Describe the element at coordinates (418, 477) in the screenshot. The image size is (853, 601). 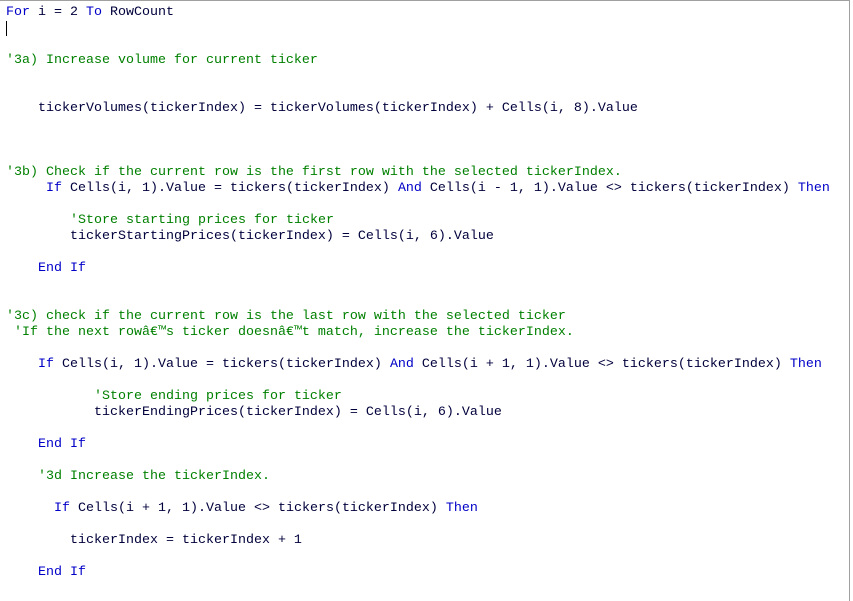
I see `code-line: '3d Increase the tickerIndex.` at that location.